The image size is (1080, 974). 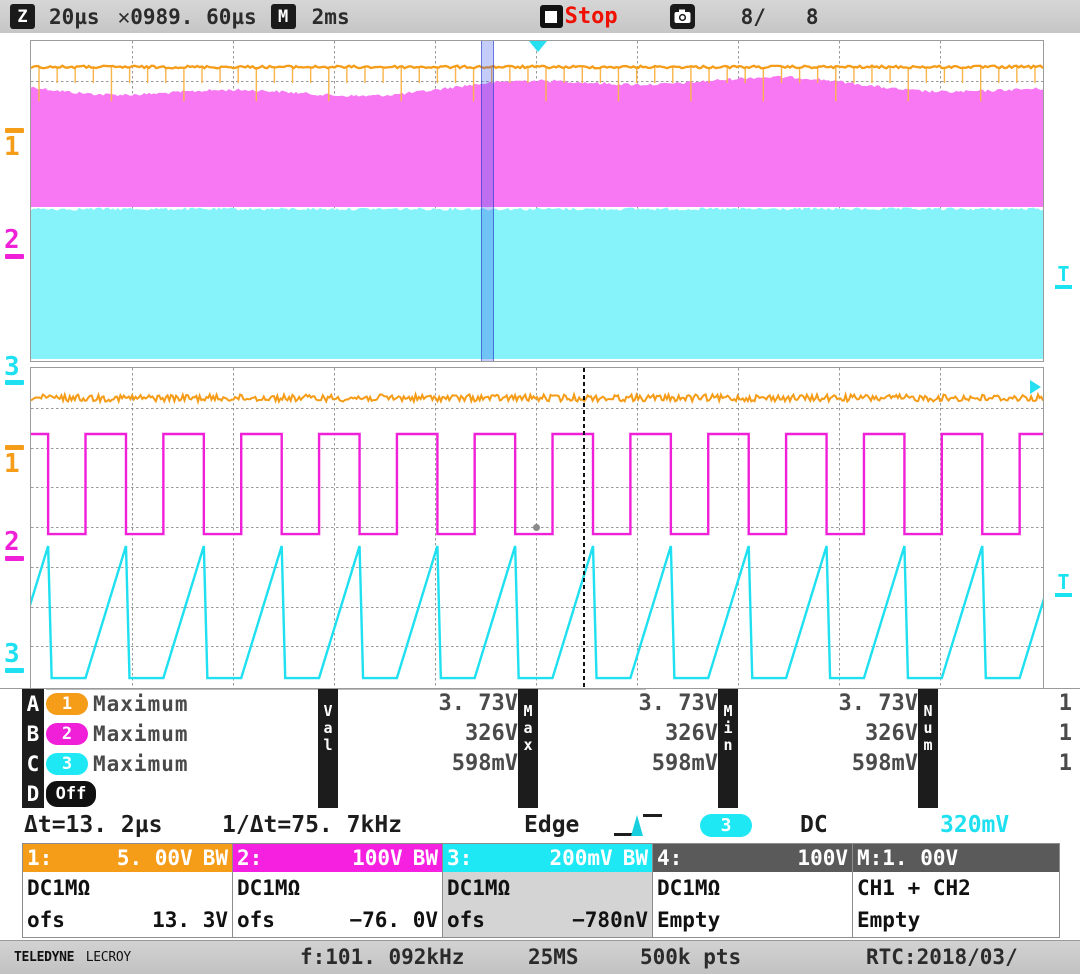 I want to click on channel-2-panel: 2: 100V BW DC1MΩ ofs −76. 0V, so click(x=337, y=890).